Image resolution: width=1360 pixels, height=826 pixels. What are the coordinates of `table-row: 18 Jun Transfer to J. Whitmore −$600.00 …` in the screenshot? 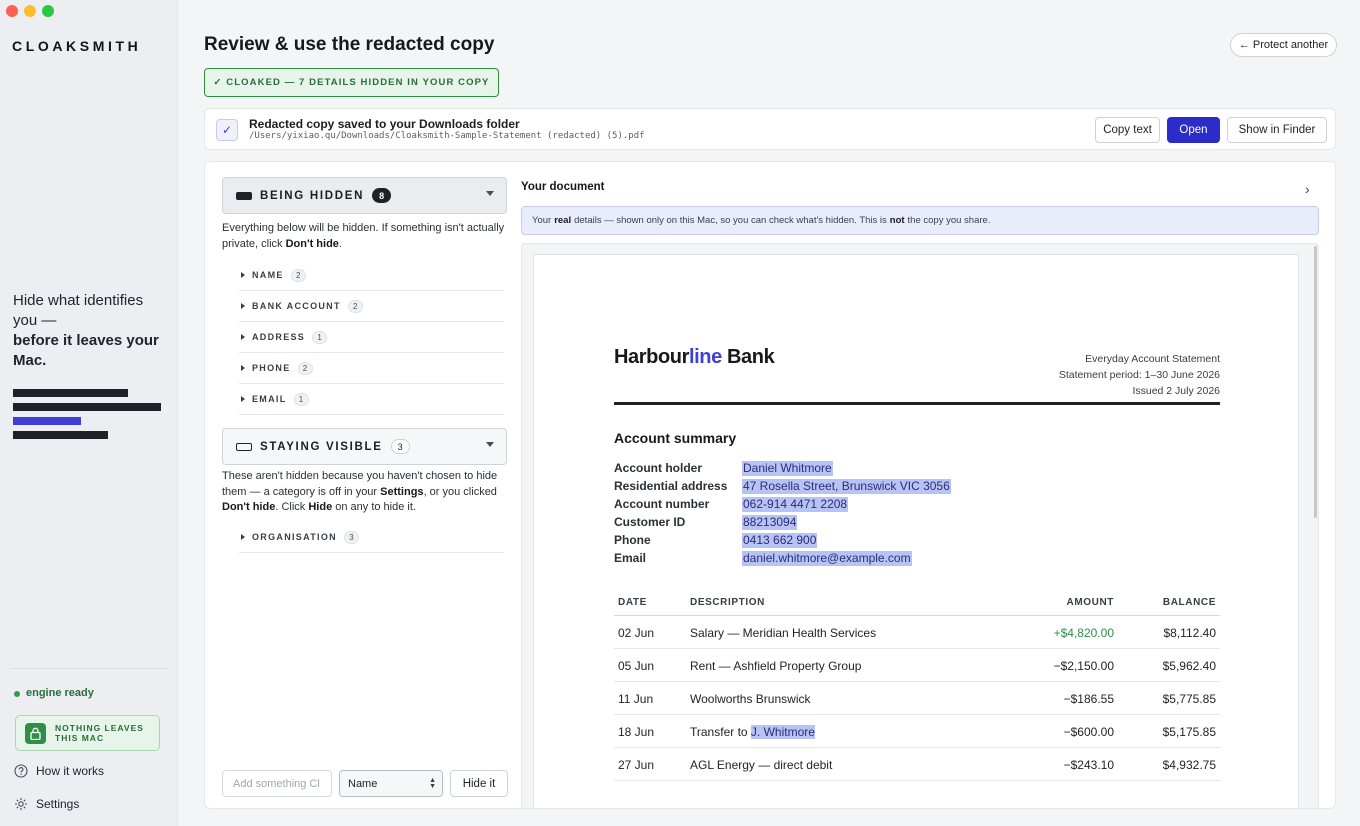 It's located at (917, 731).